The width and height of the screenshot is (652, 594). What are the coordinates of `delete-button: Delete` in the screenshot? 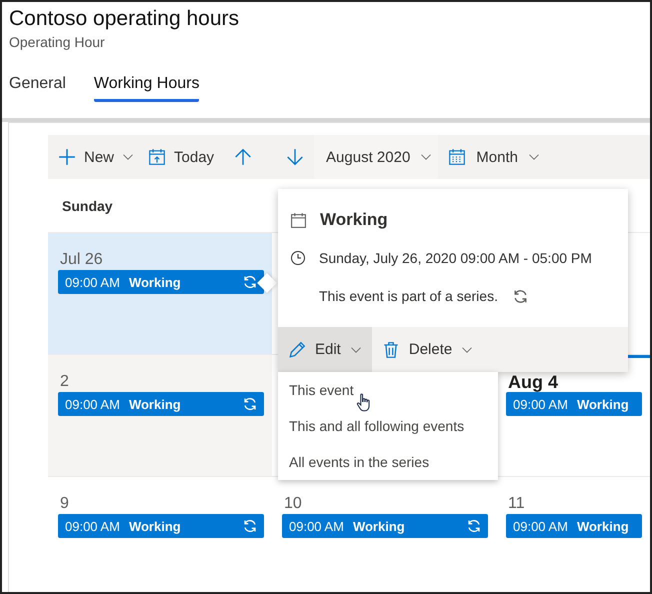 It's located at (428, 349).